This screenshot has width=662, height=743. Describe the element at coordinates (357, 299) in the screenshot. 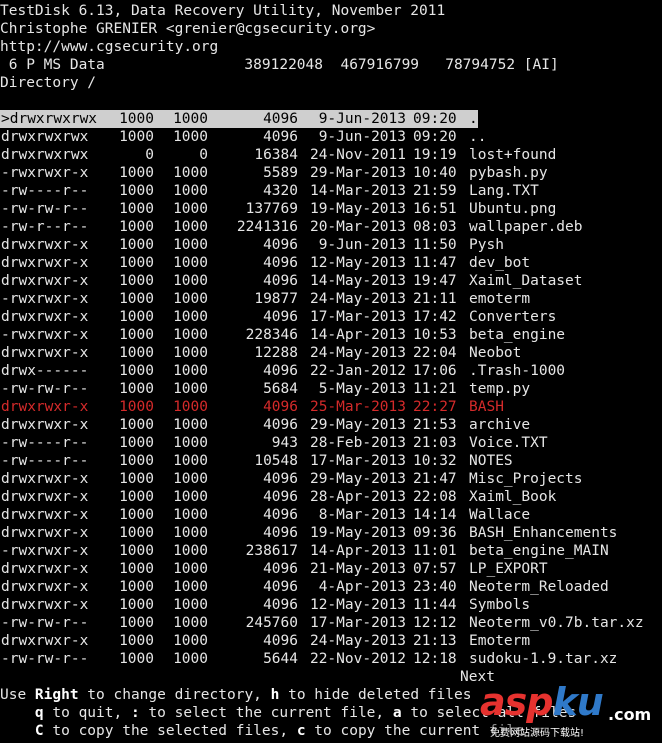

I see `file-date: 24-May-2013` at that location.